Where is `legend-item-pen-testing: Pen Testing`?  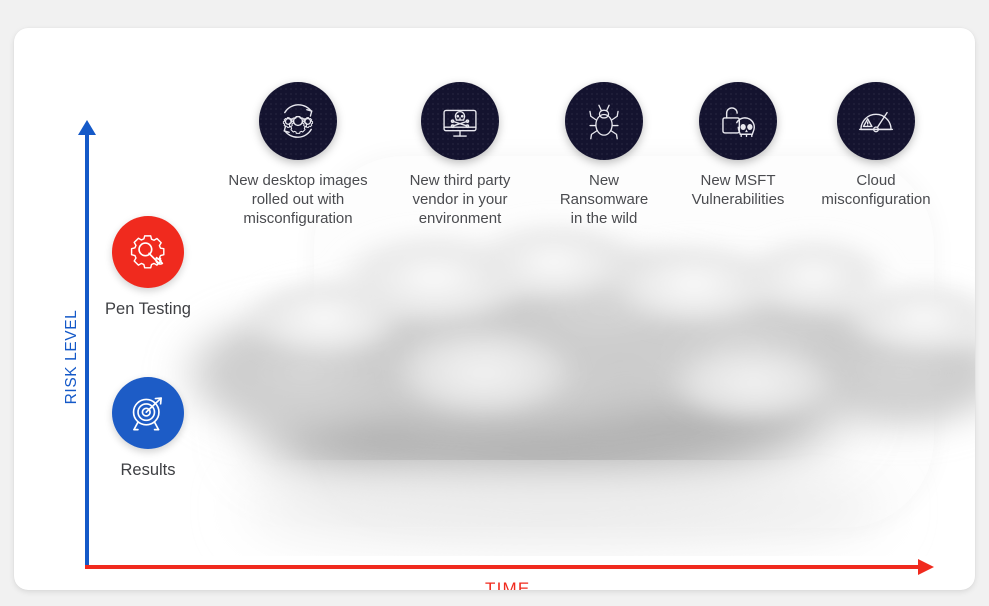 legend-item-pen-testing: Pen Testing is located at coordinates (148, 267).